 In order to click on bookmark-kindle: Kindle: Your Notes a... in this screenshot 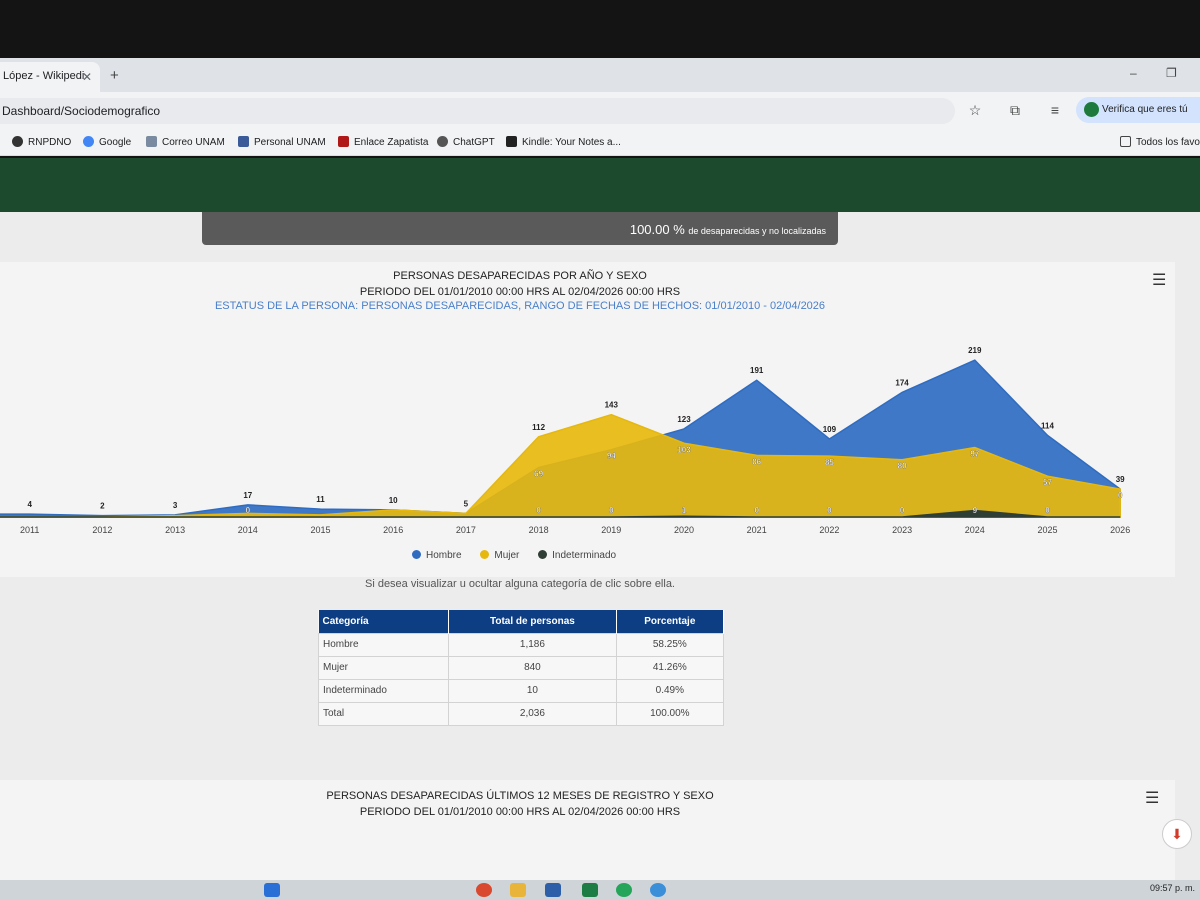, I will do `click(563, 142)`.